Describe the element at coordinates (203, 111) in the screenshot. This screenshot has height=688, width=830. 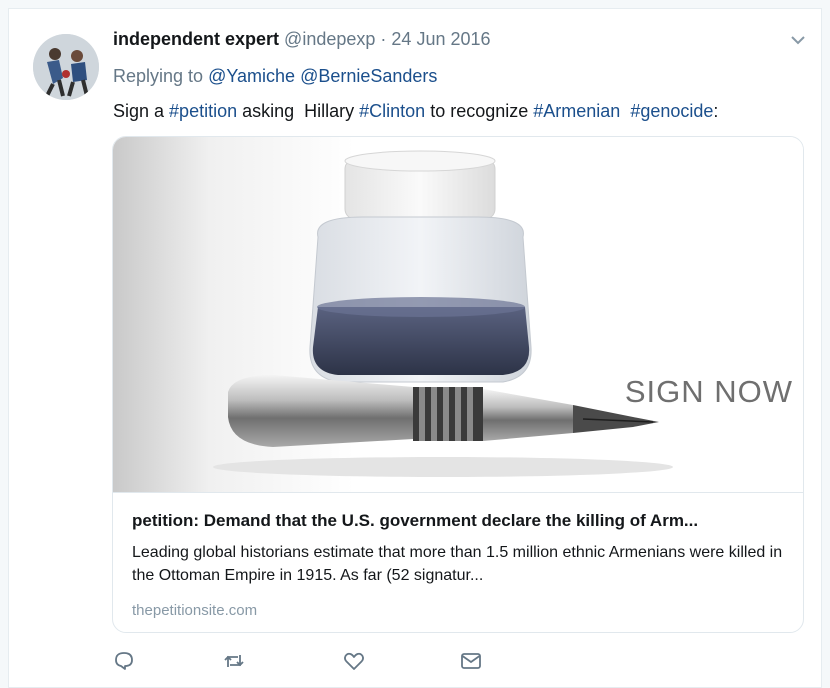
I see `hashtag-petition: #petition` at that location.